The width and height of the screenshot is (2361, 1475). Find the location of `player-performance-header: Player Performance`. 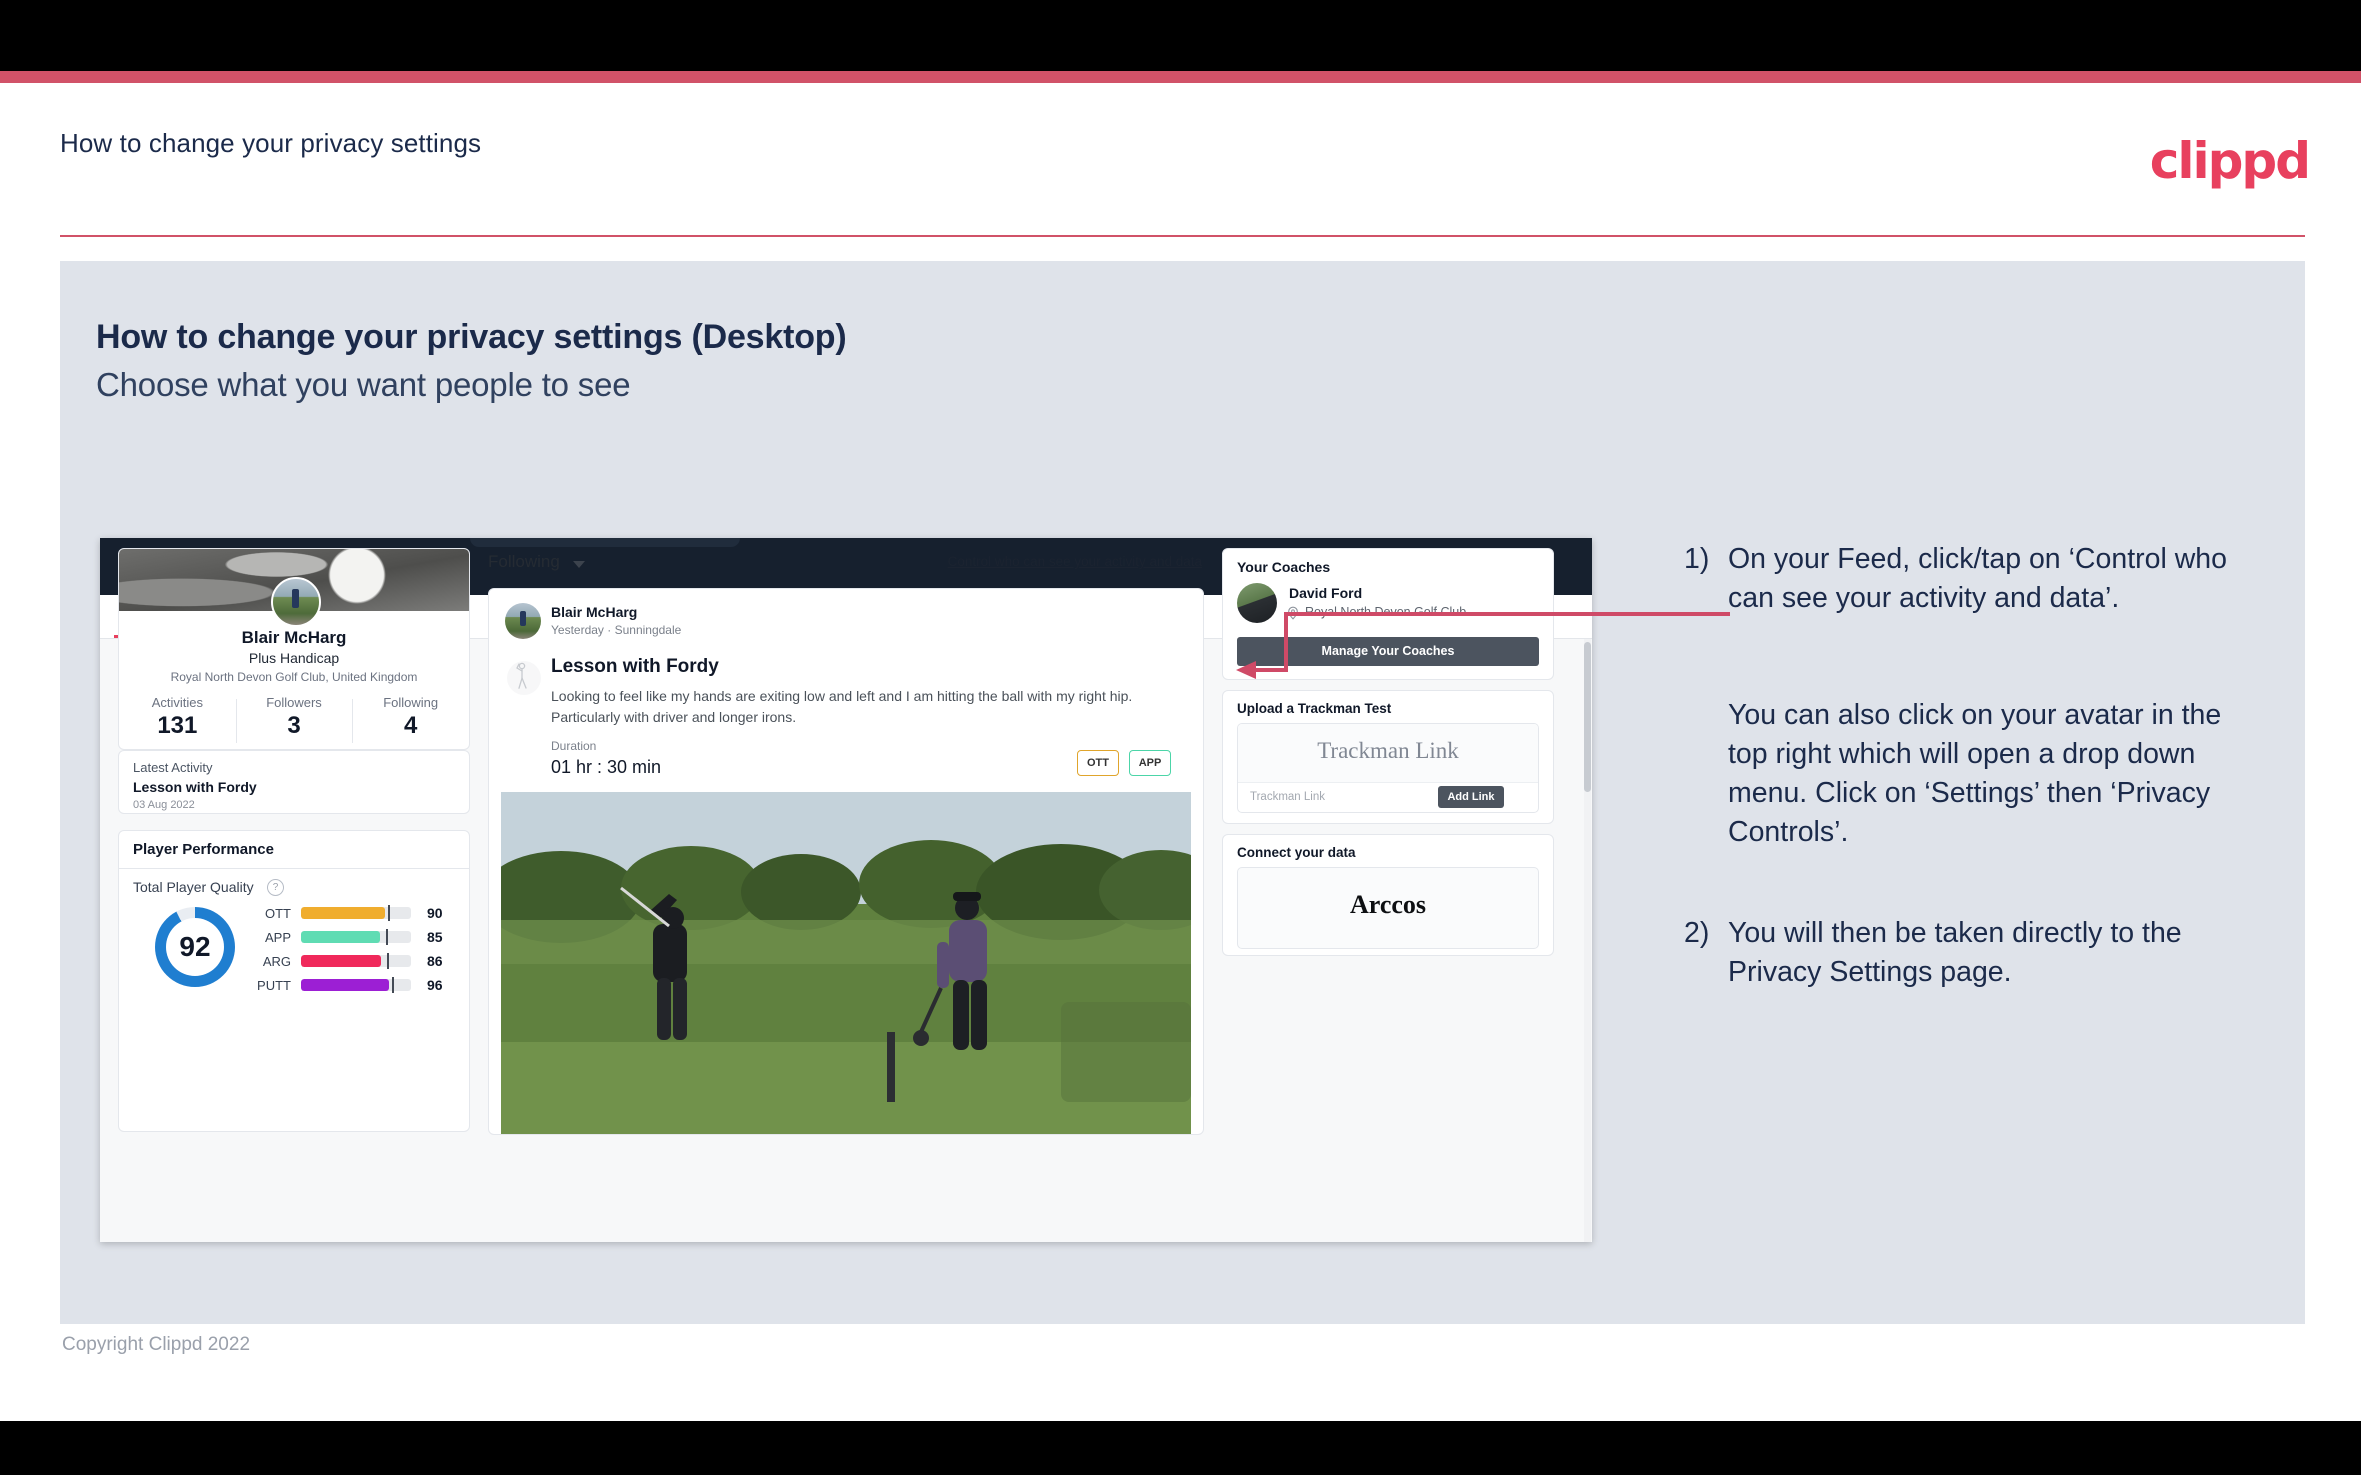

player-performance-header: Player Performance is located at coordinates (294, 850).